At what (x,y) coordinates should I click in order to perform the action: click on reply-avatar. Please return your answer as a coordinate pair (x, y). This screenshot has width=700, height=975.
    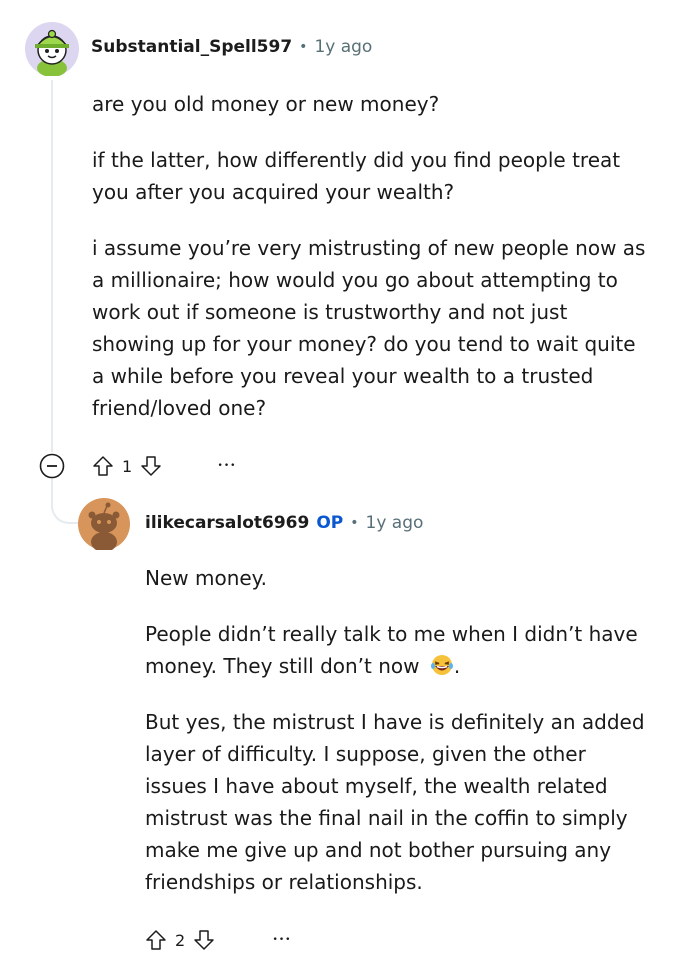
    Looking at the image, I should click on (104, 525).